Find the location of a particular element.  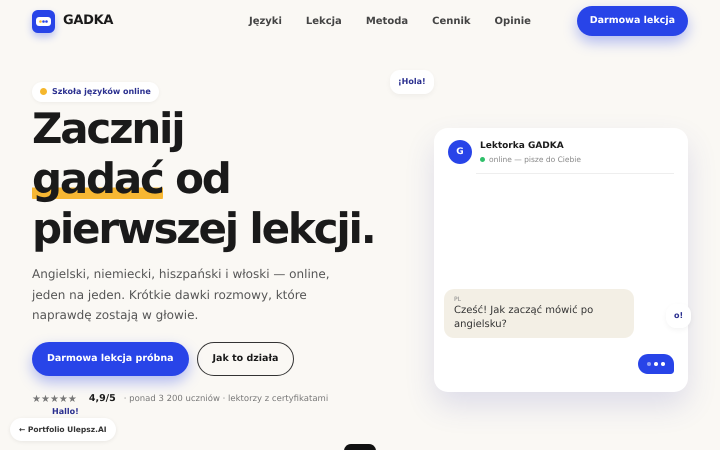

tag-badge: Szkoła języków online is located at coordinates (95, 92).